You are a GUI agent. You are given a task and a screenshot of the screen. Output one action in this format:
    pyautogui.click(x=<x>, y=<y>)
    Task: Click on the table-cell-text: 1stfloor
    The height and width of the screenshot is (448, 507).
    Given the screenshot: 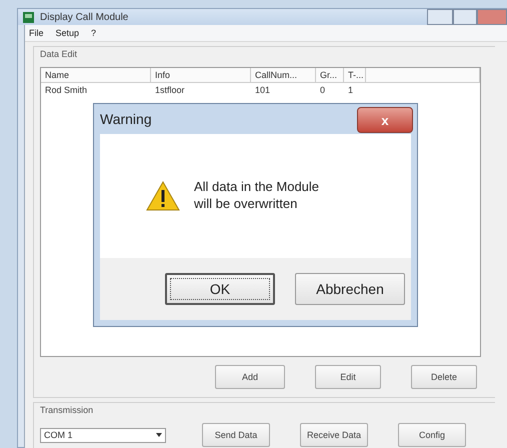 What is the action you would take?
    pyautogui.click(x=170, y=90)
    